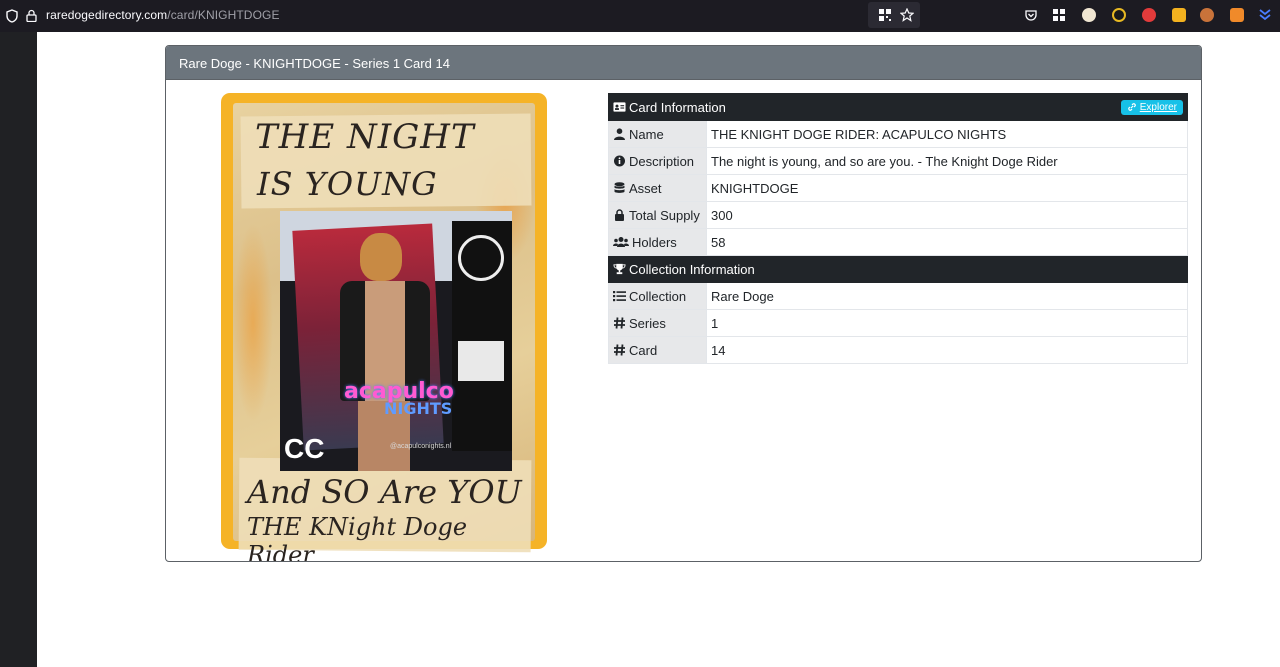 The image size is (1280, 667). What do you see at coordinates (907, 15) in the screenshot?
I see `bookmark-star-icon` at bounding box center [907, 15].